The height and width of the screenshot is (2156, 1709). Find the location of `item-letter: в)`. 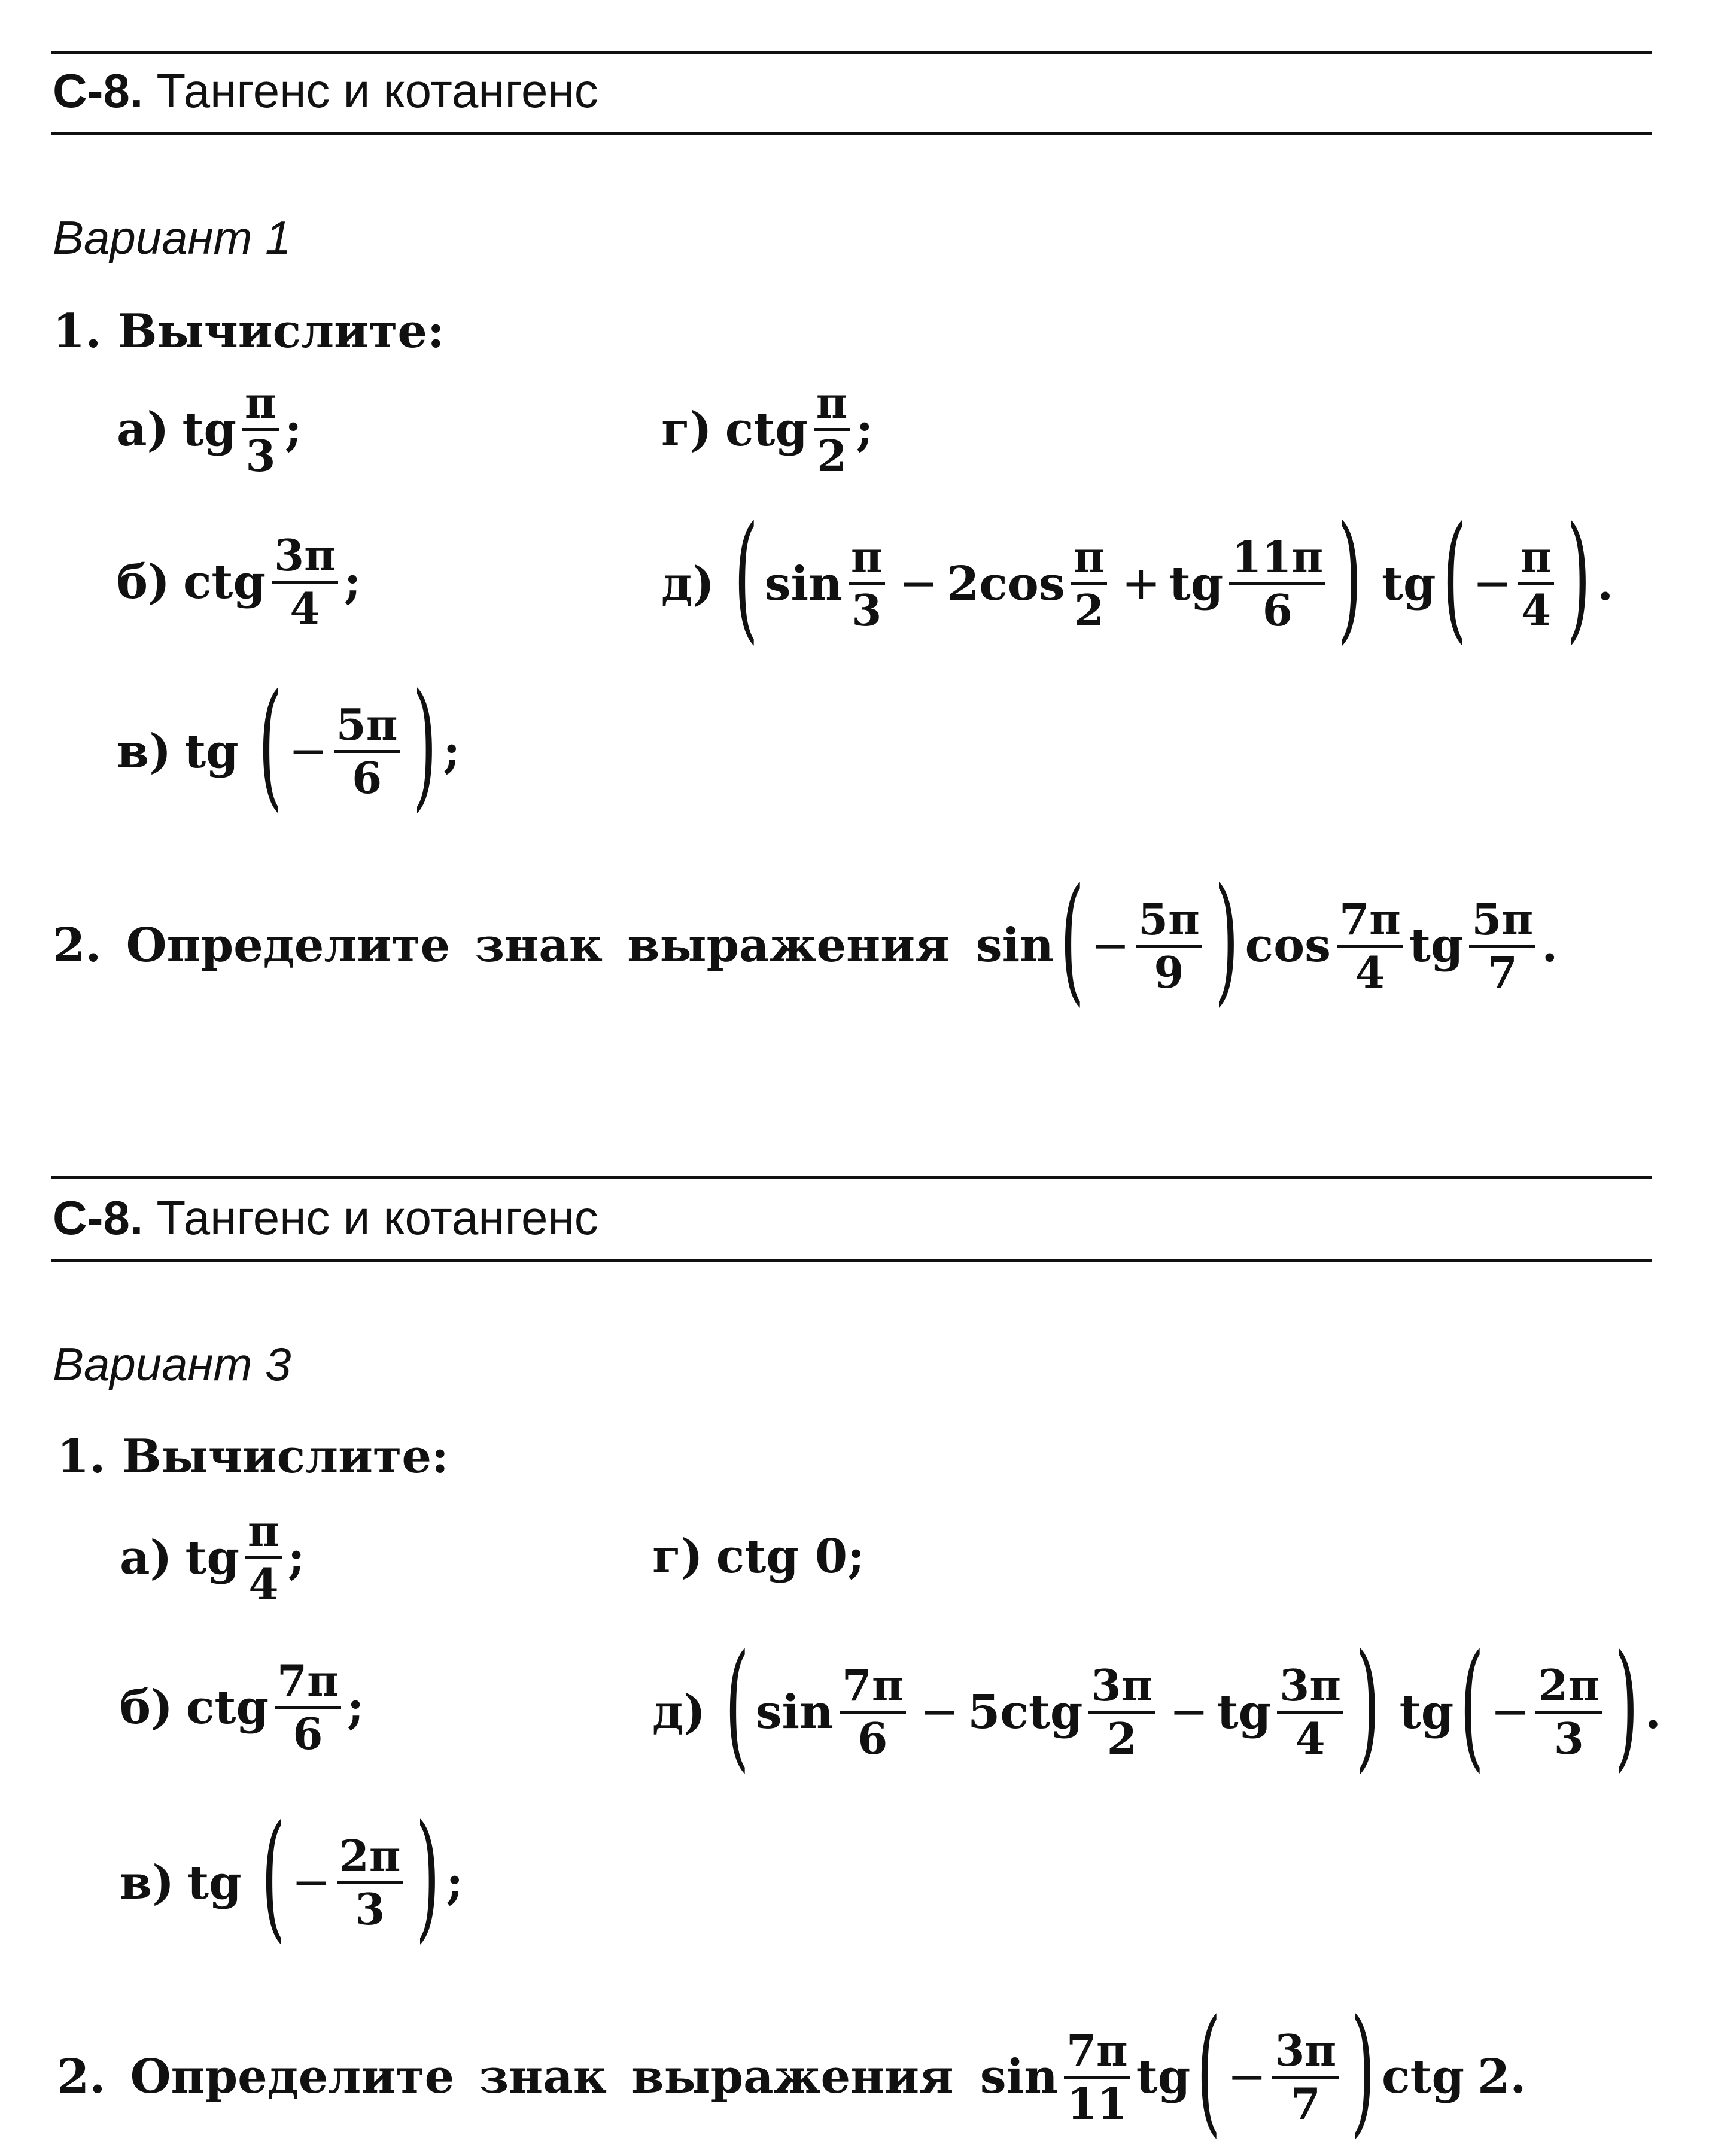

item-letter: в) is located at coordinates (147, 1882).